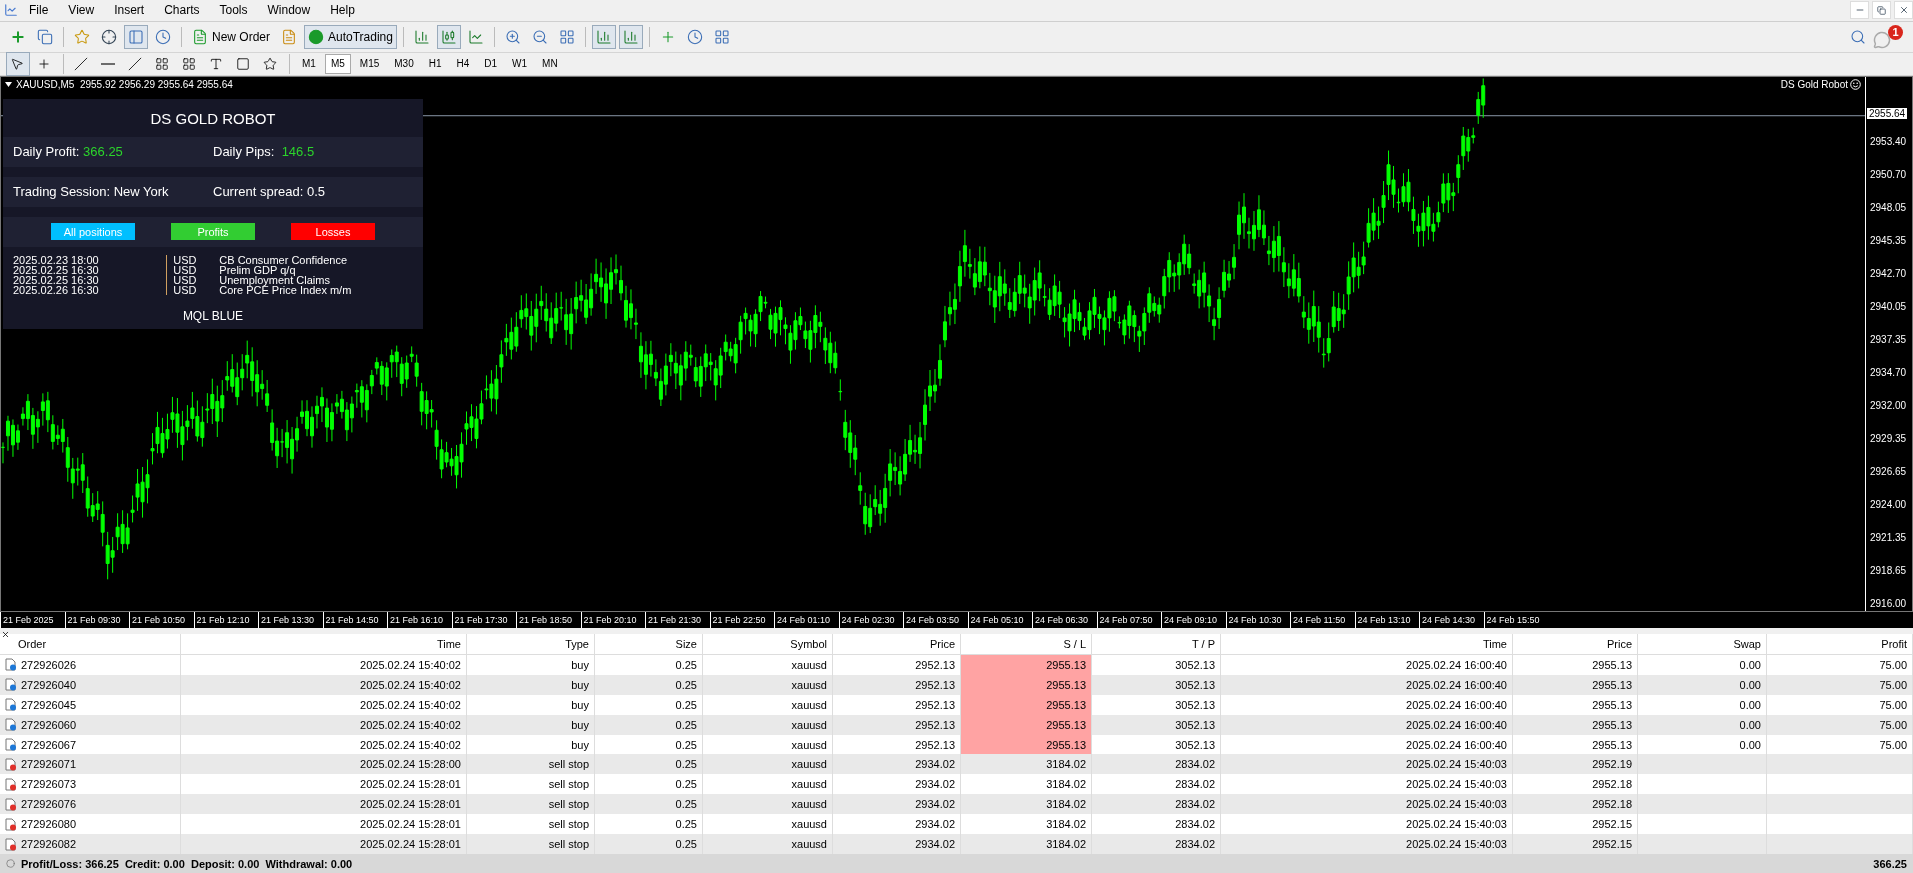 Image resolution: width=1913 pixels, height=873 pixels. What do you see at coordinates (1367, 664) in the screenshot?
I see `table-cell: 2025.02.24 16:00:40` at bounding box center [1367, 664].